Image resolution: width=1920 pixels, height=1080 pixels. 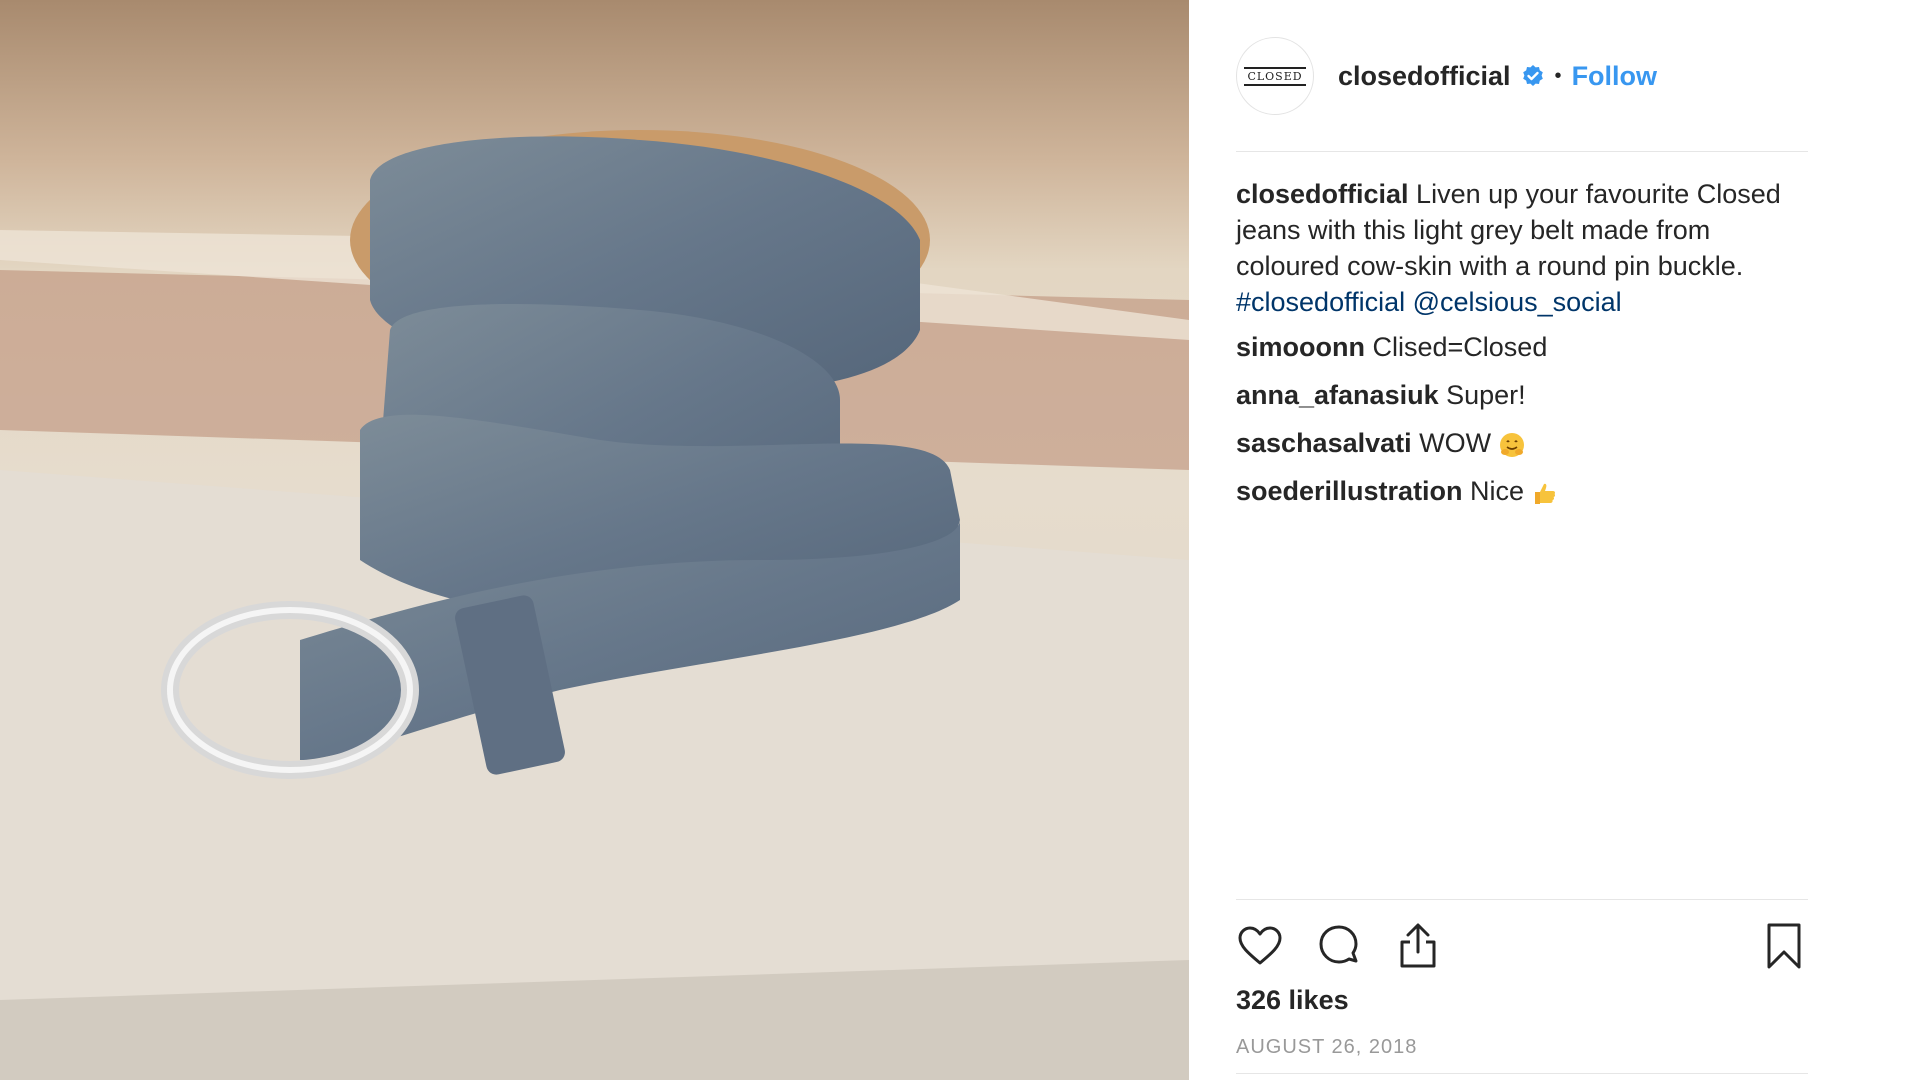 I want to click on comment-text: WOW, so click(x=1455, y=443).